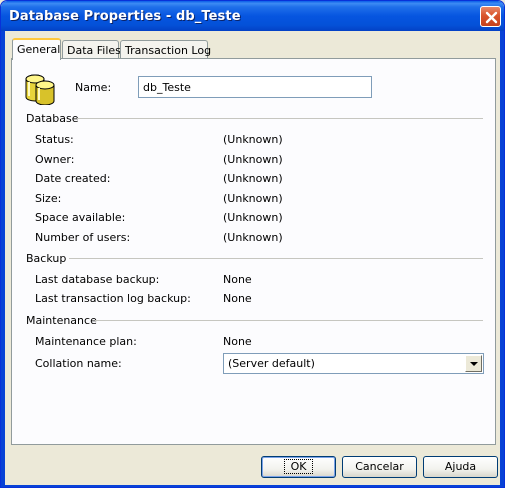 Image resolution: width=505 pixels, height=488 pixels. What do you see at coordinates (83, 237) in the screenshot?
I see `number-of-users-label: Number of users:` at bounding box center [83, 237].